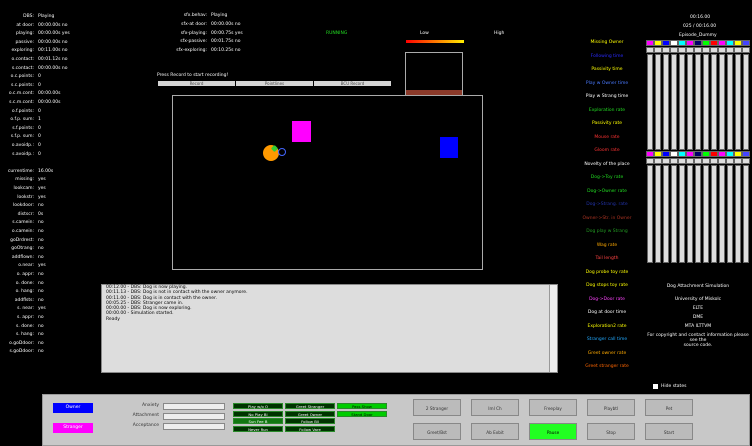 This screenshot has height=446, width=752. What do you see at coordinates (553, 407) in the screenshot?
I see `control-button: Freeplay` at bounding box center [553, 407].